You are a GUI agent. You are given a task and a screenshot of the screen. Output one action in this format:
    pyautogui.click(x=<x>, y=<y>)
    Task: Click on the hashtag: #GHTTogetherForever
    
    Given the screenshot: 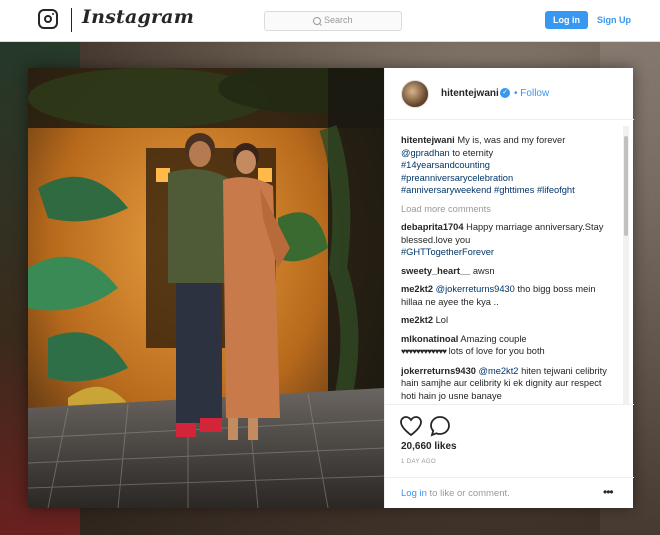 What is the action you would take?
    pyautogui.click(x=447, y=252)
    